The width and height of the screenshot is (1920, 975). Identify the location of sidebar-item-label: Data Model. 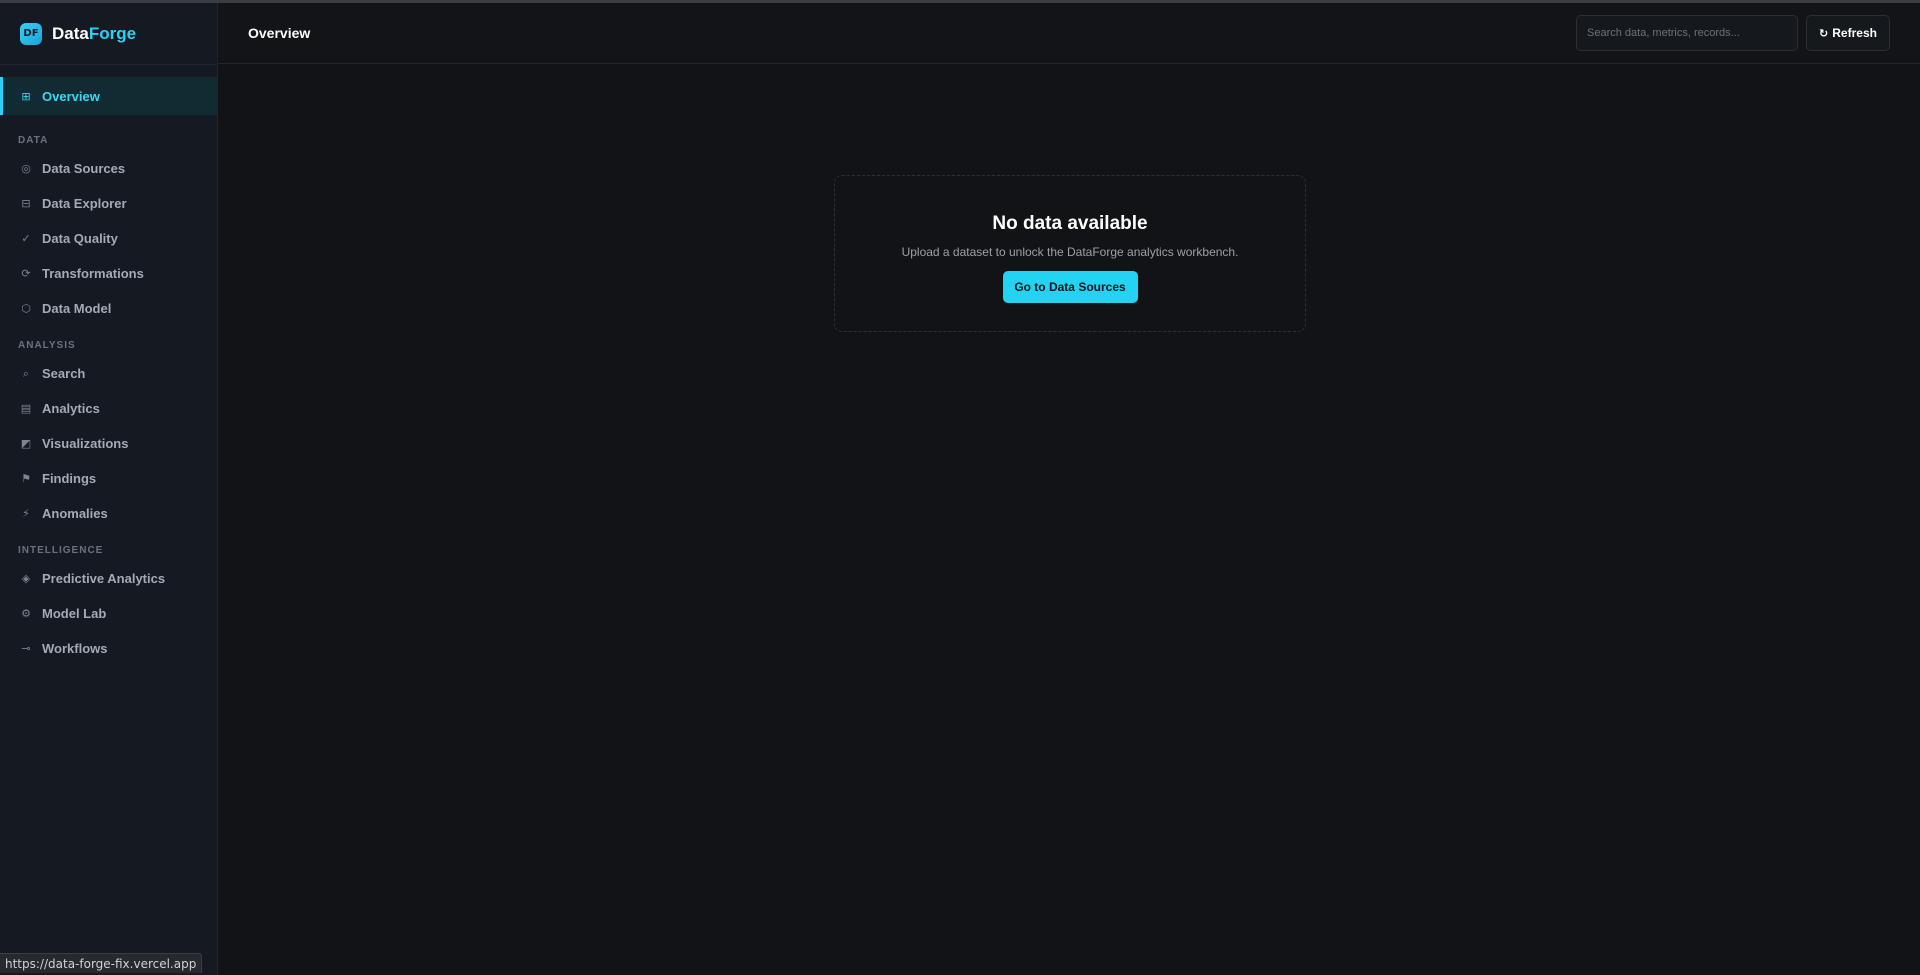
(77, 308).